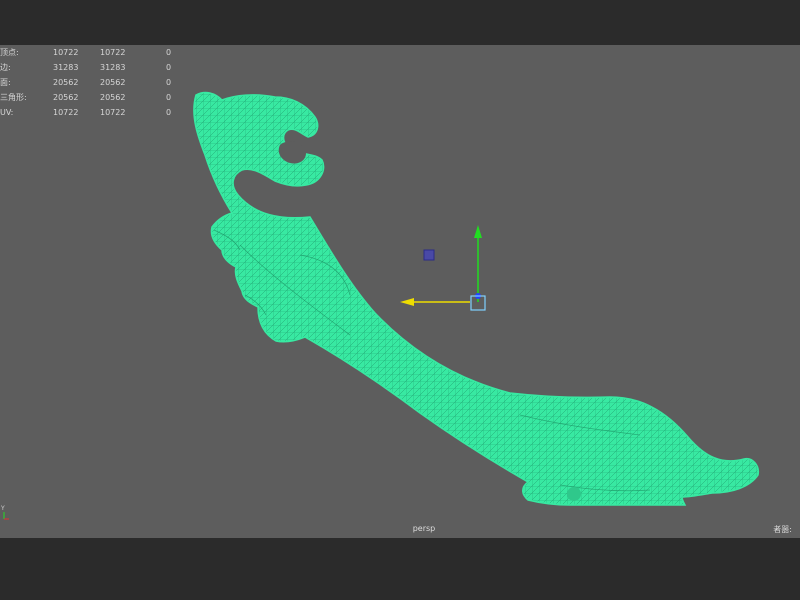  I want to click on axis-indicator-icon: Y, so click(4, 512).